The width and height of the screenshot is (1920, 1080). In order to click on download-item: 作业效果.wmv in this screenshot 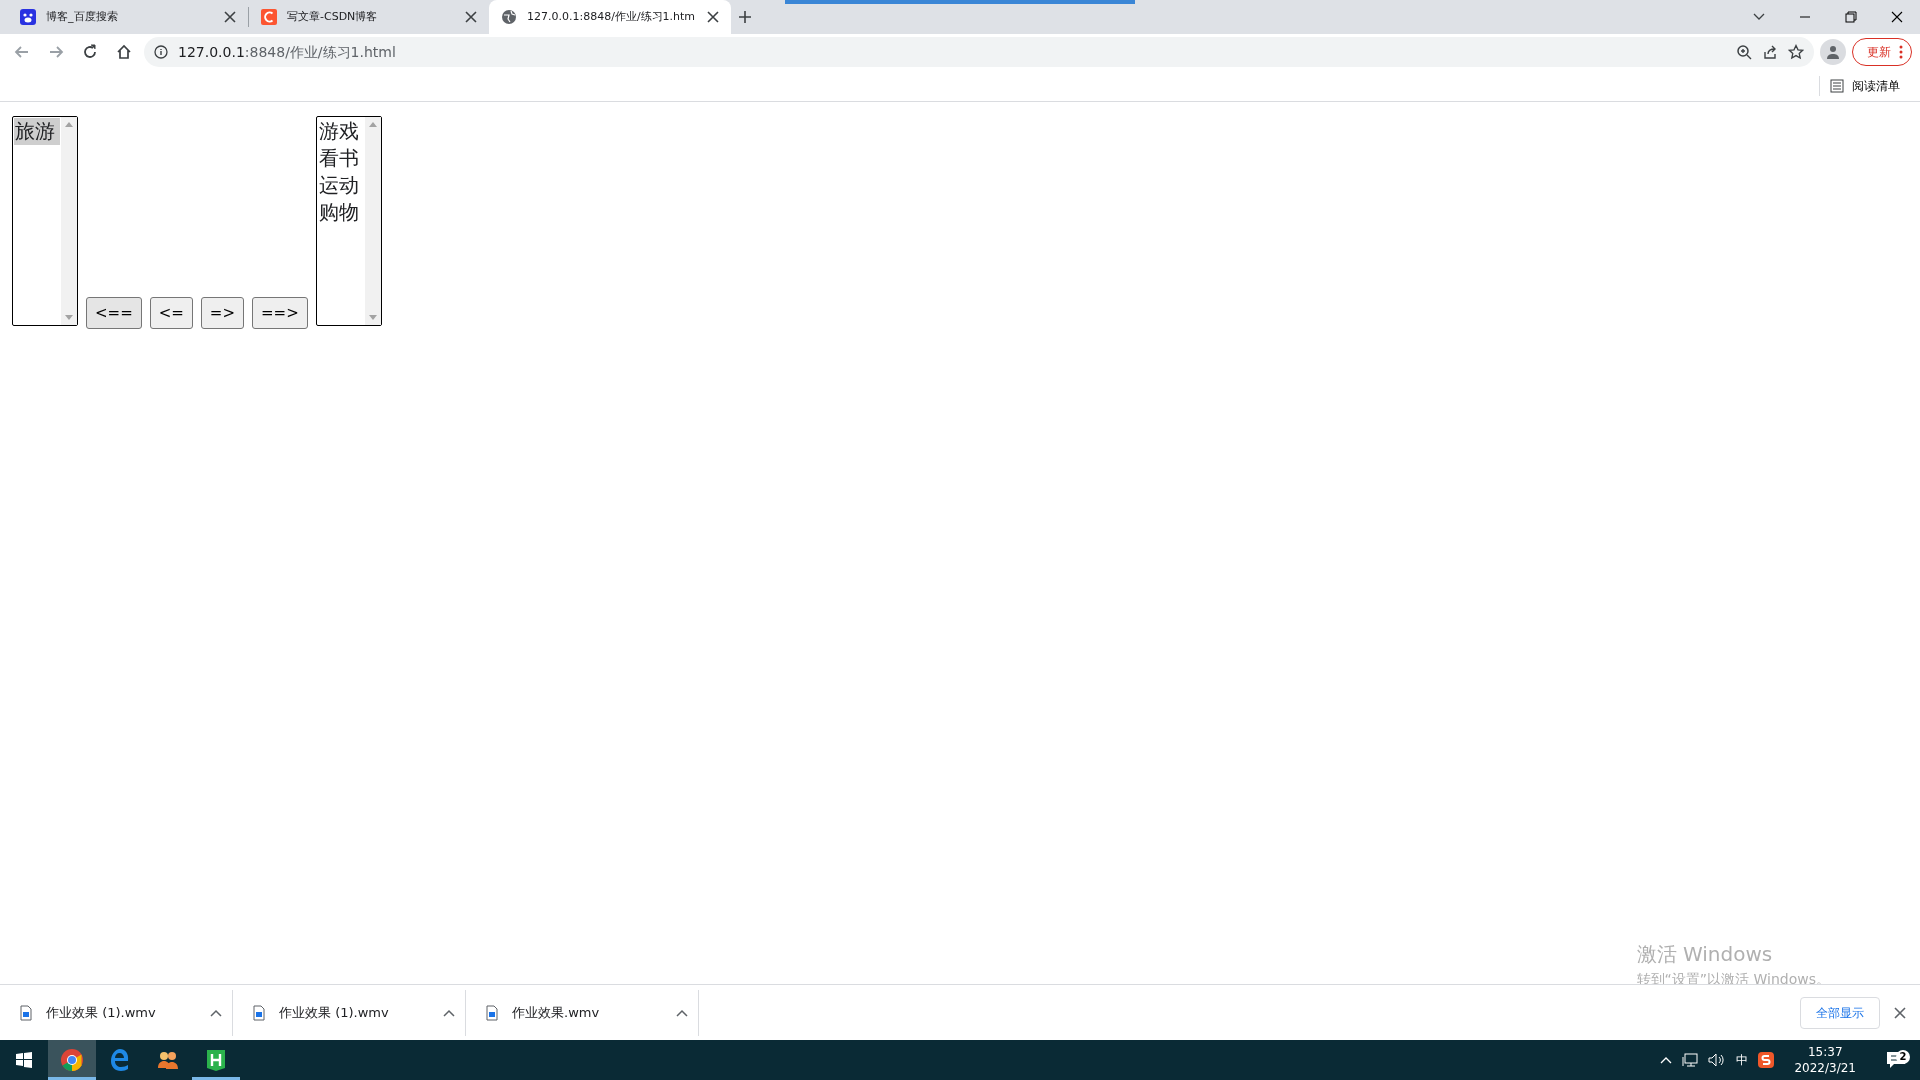, I will do `click(582, 1012)`.